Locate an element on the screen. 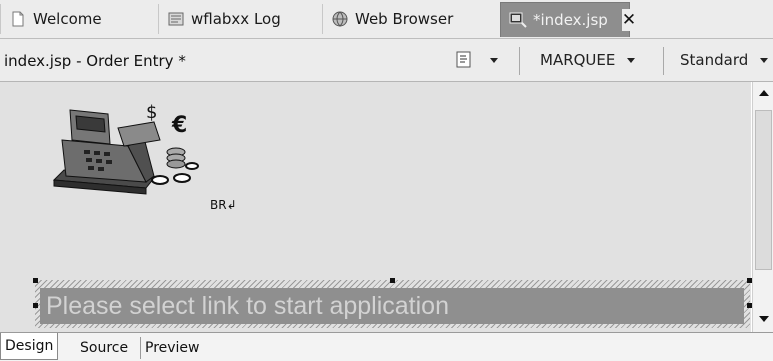  tab-source: Source is located at coordinates (104, 348).